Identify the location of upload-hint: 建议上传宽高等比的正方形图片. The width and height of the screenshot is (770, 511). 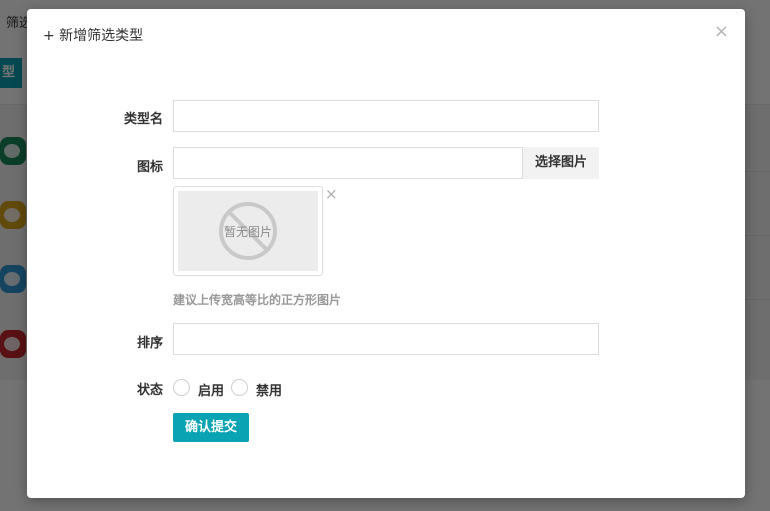
(257, 300).